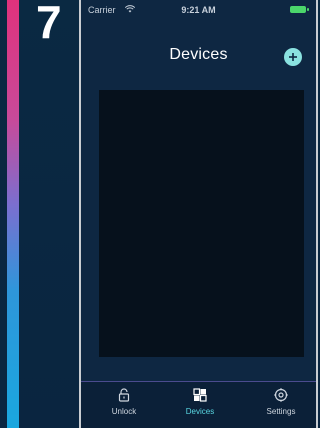 The height and width of the screenshot is (428, 320). What do you see at coordinates (49, 24) in the screenshot?
I see `step-number: 7` at bounding box center [49, 24].